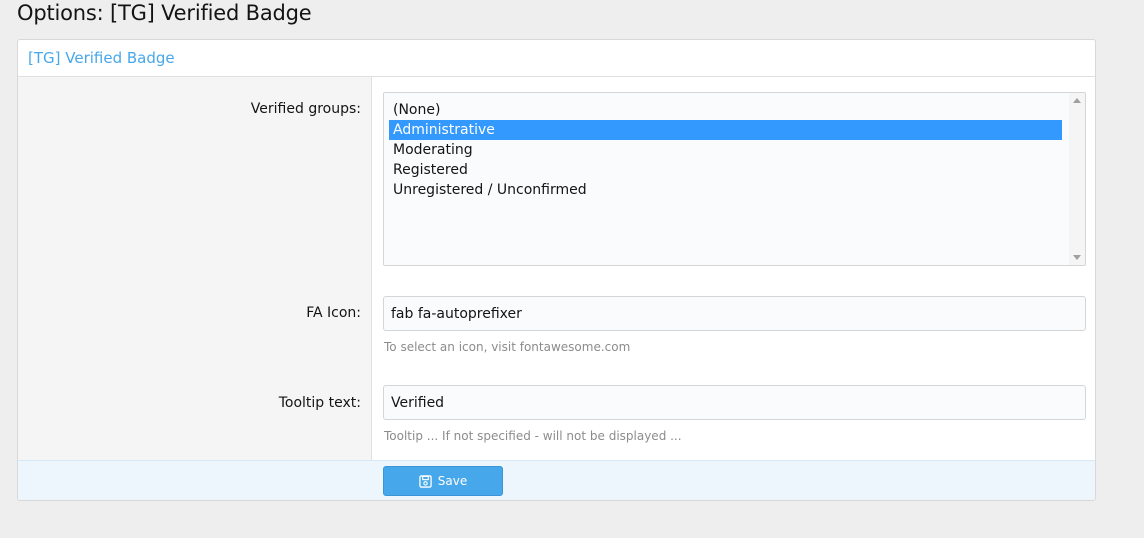  What do you see at coordinates (507, 347) in the screenshot?
I see `fa-icon-hint: To select an icon, visit fontawesome.com` at bounding box center [507, 347].